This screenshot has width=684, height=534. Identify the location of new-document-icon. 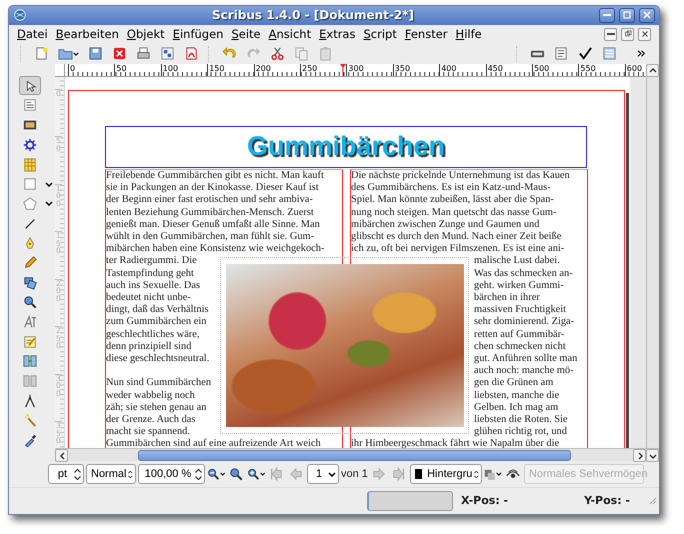
(41, 54).